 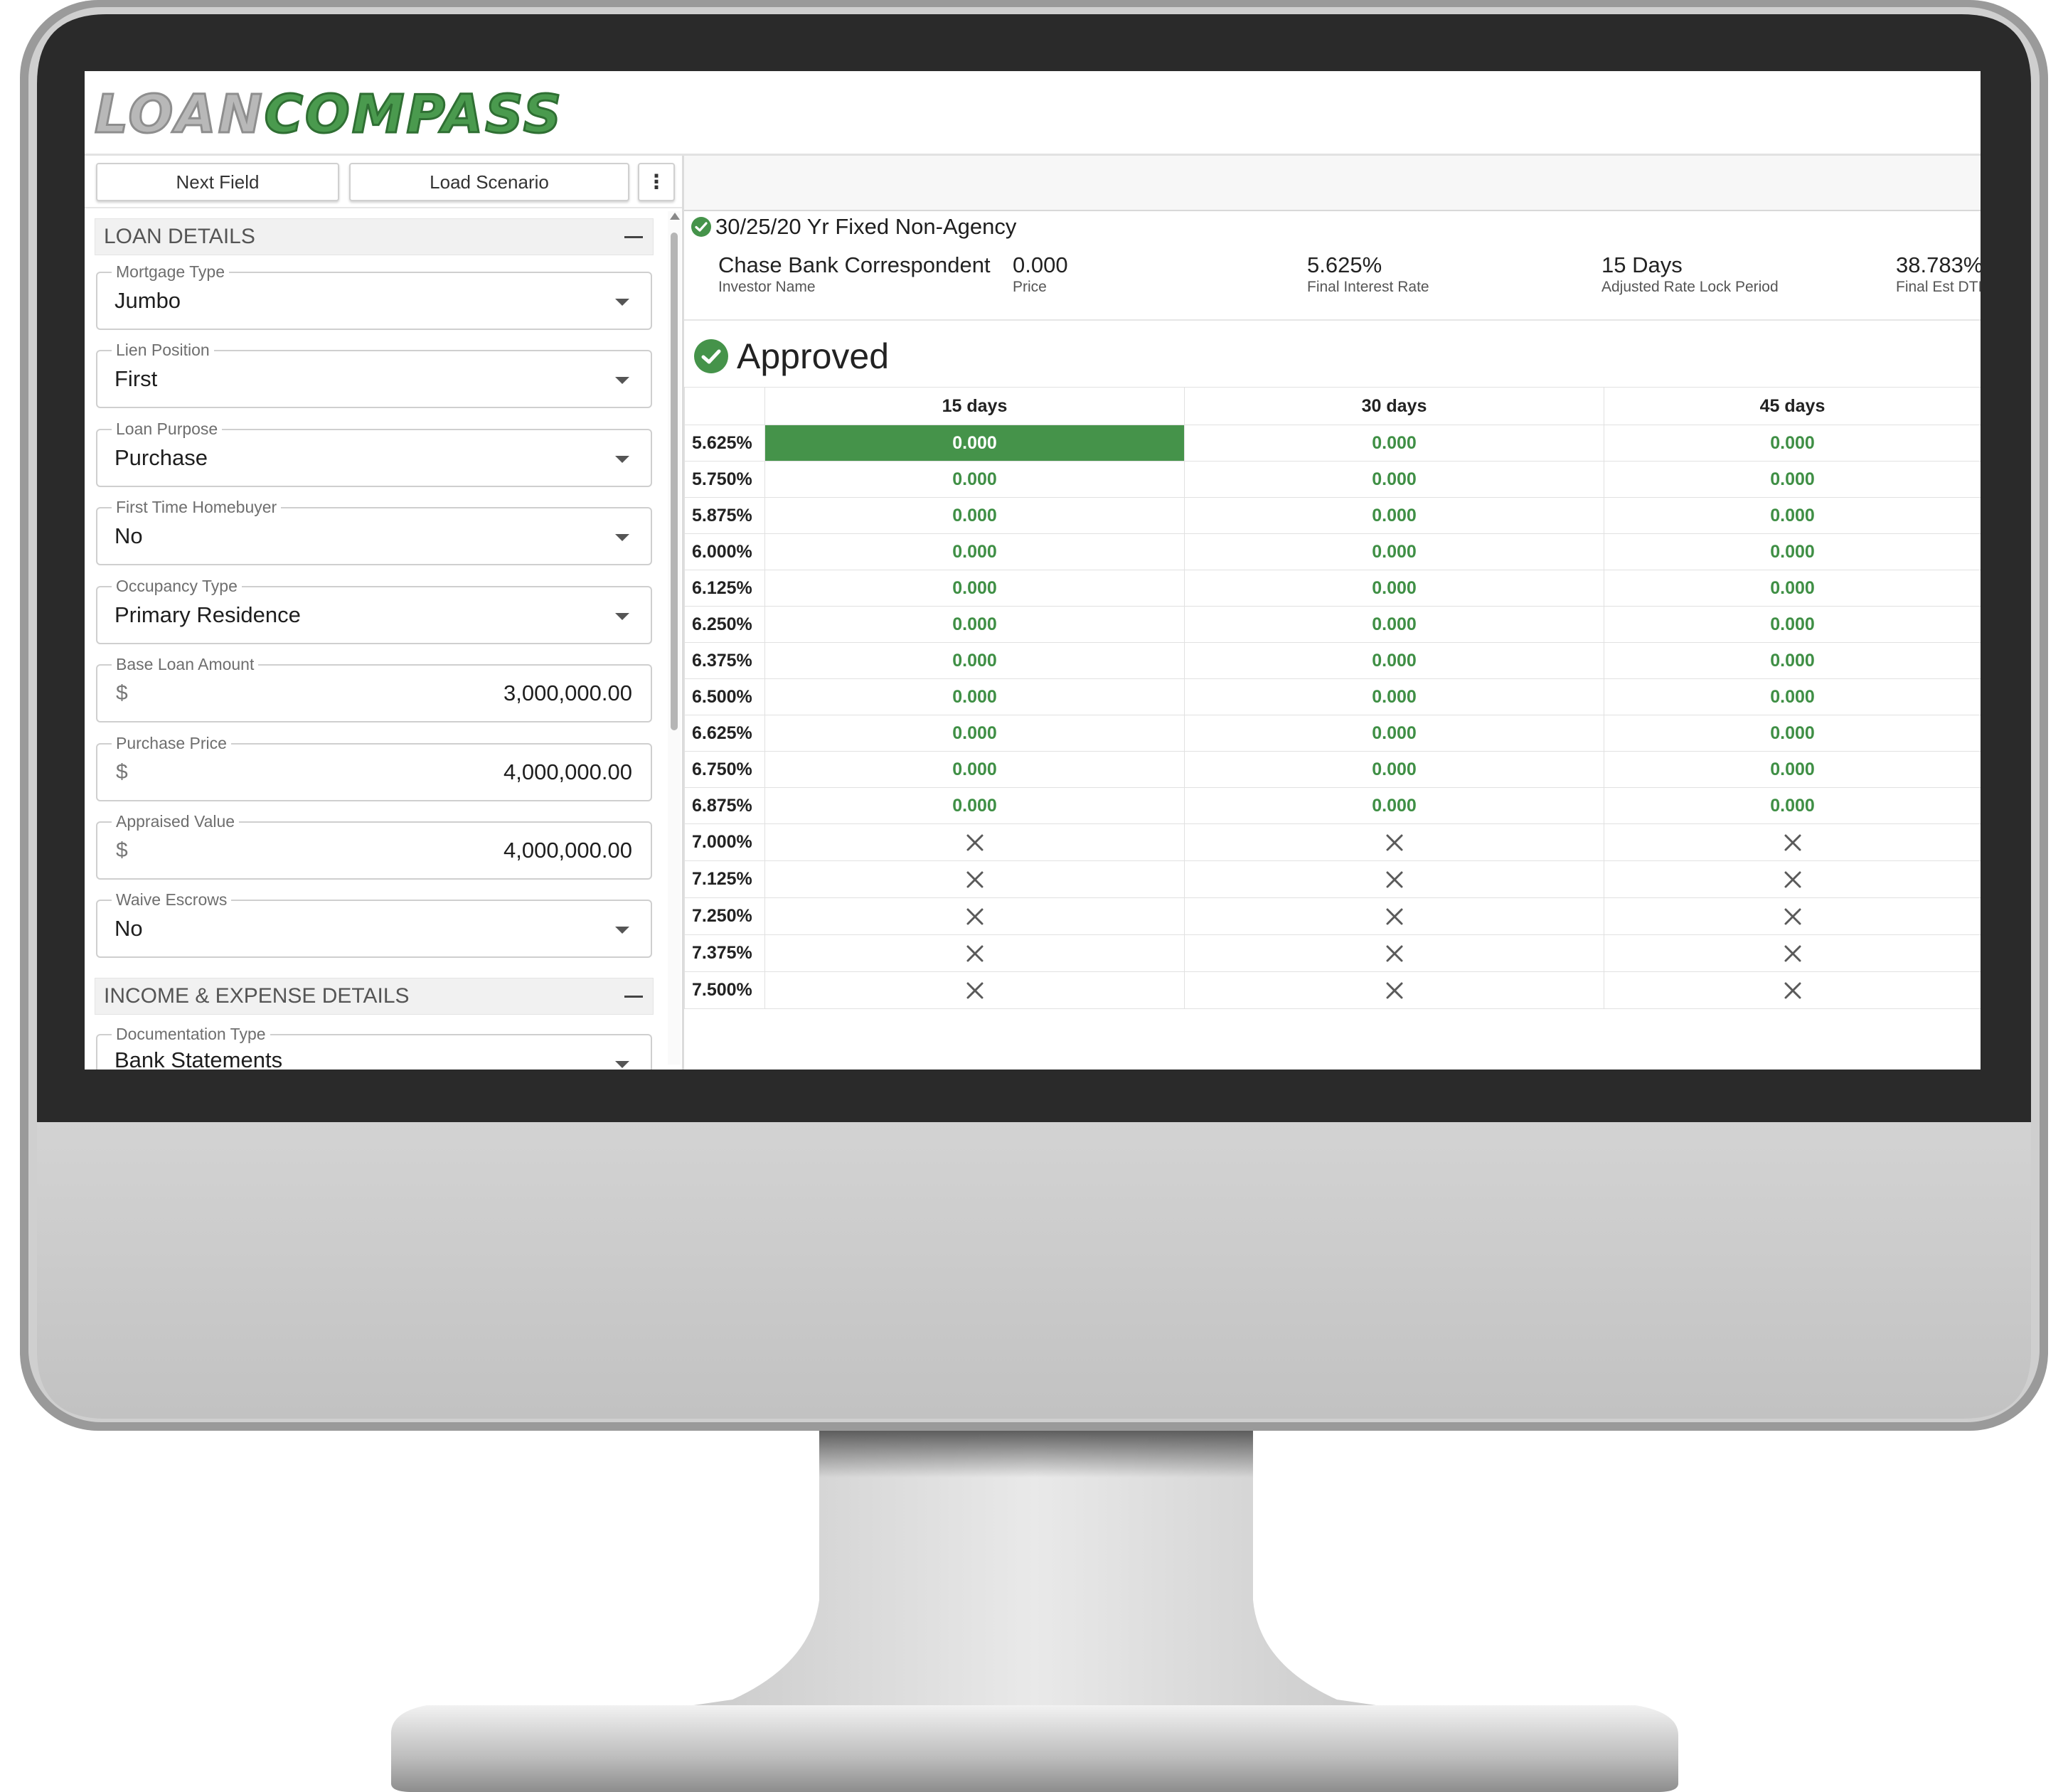 What do you see at coordinates (724, 624) in the screenshot?
I see `rate-cell: 6.250%` at bounding box center [724, 624].